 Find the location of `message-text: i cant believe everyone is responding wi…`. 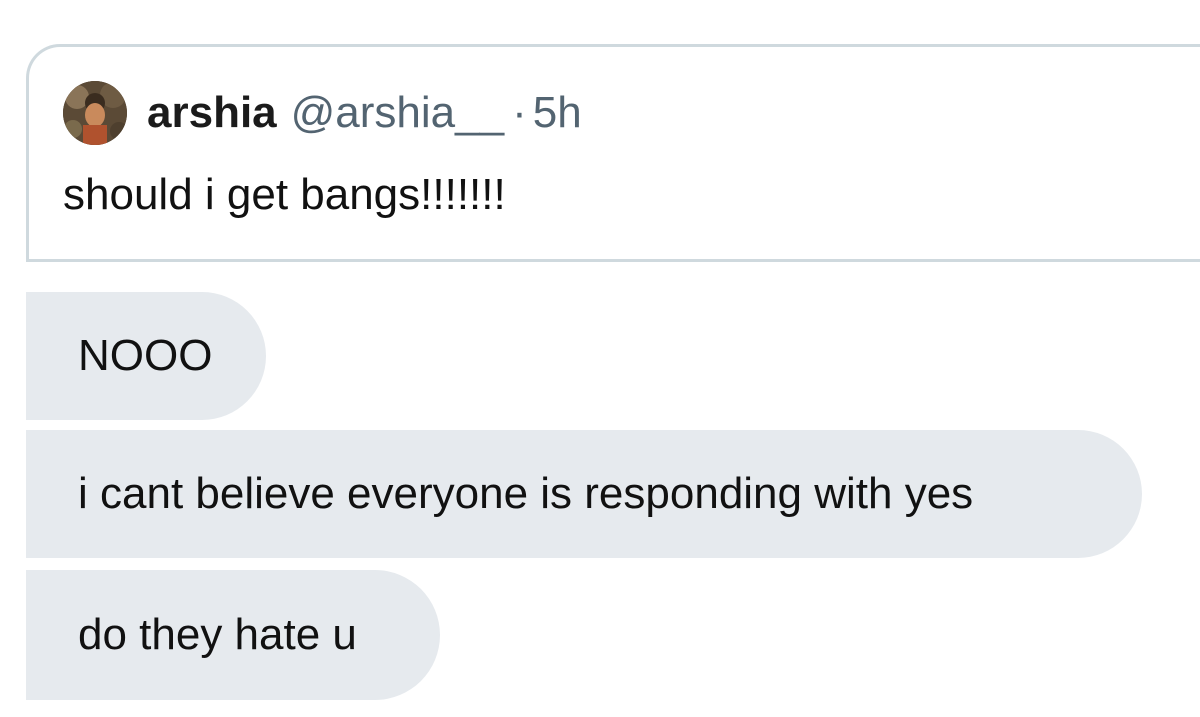

message-text: i cant believe everyone is responding wi… is located at coordinates (526, 493).